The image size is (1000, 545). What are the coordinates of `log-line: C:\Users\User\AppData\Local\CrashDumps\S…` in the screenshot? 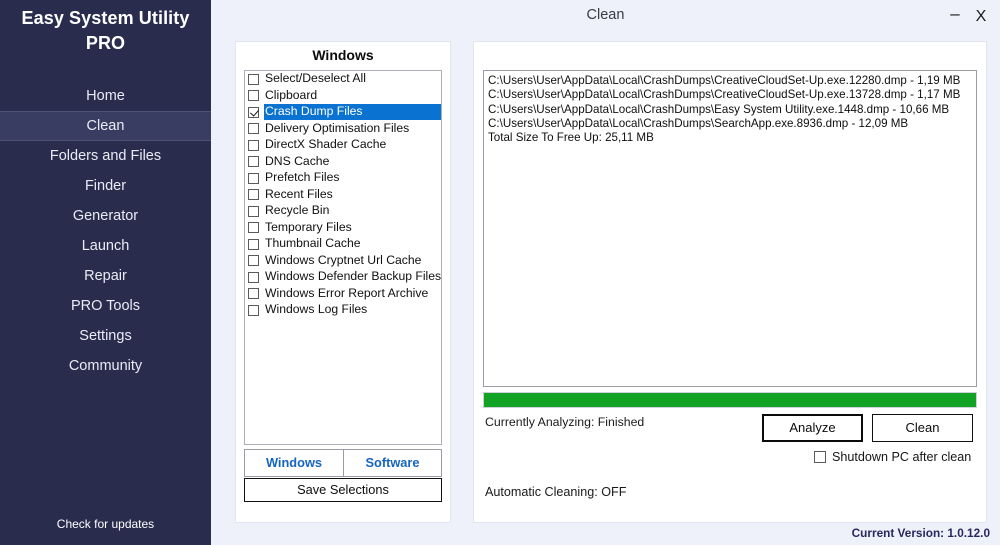 It's located at (698, 123).